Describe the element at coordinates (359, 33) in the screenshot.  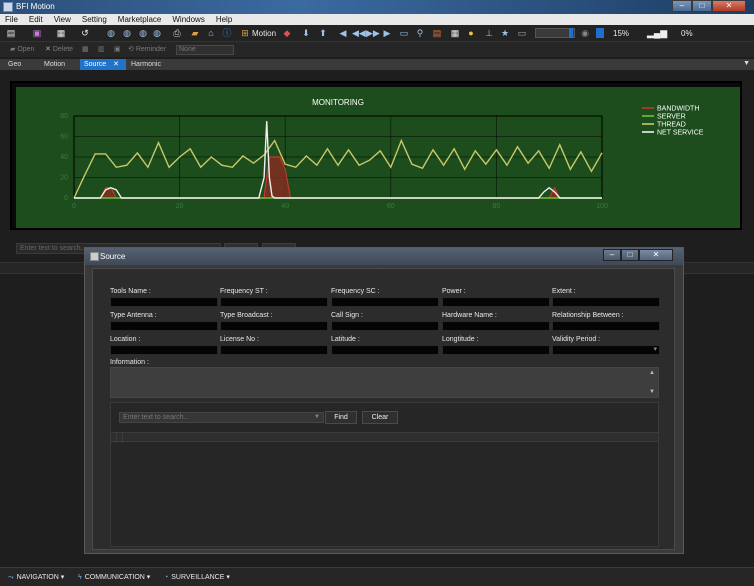
I see `rewind-icon: ◀◀` at that location.